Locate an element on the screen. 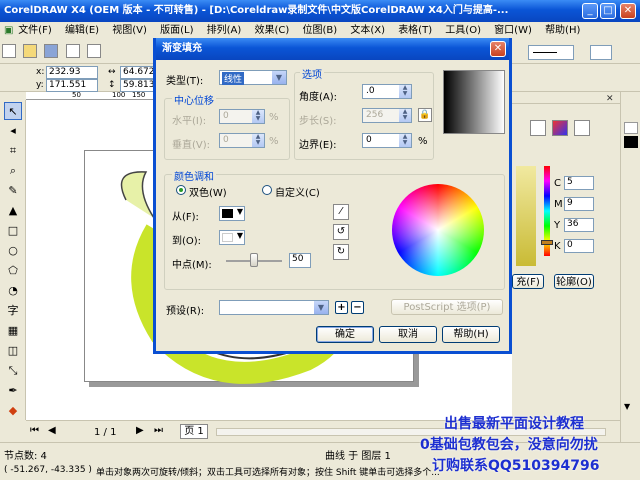 Image resolution: width=640 pixels, height=480 pixels. remove-preset-icon: − is located at coordinates (357, 307).